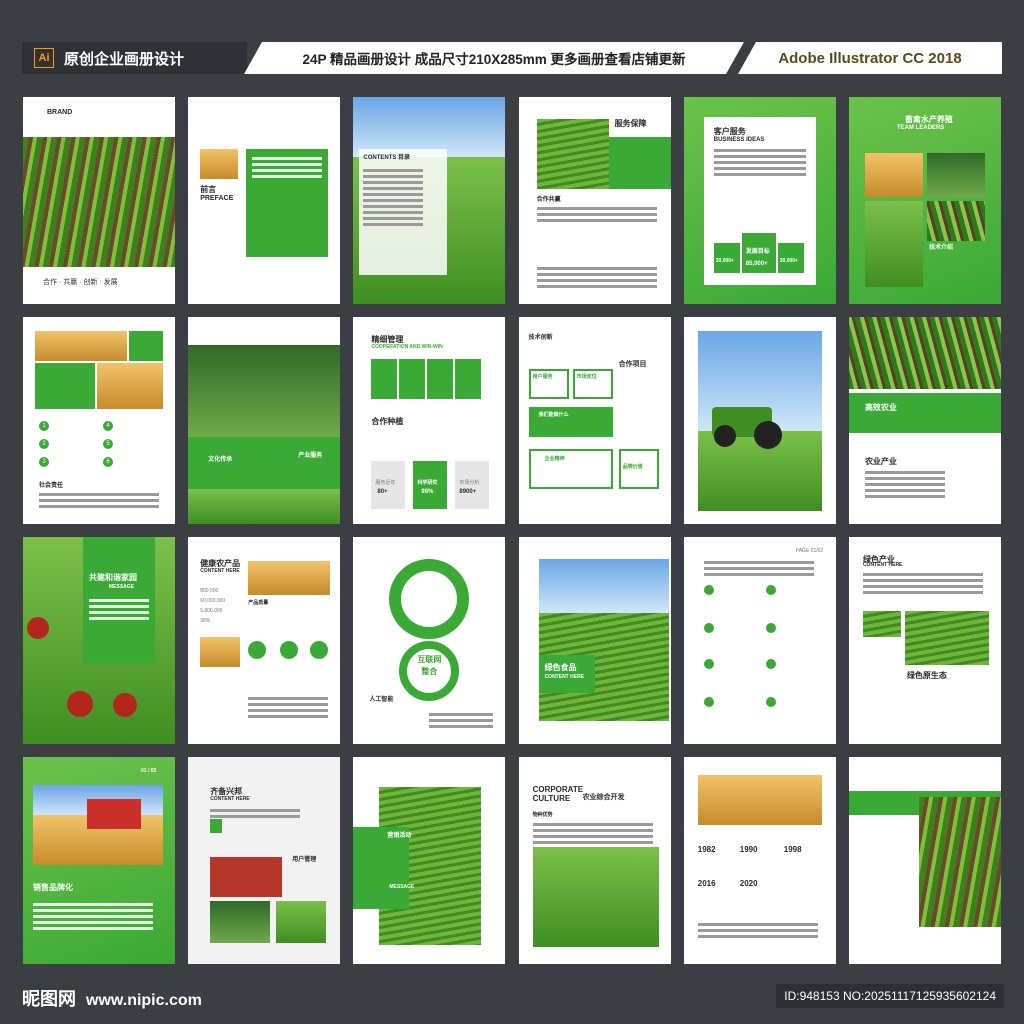 The image size is (1024, 1024). Describe the element at coordinates (540, 338) in the screenshot. I see `innovation-title: 技术创新` at that location.